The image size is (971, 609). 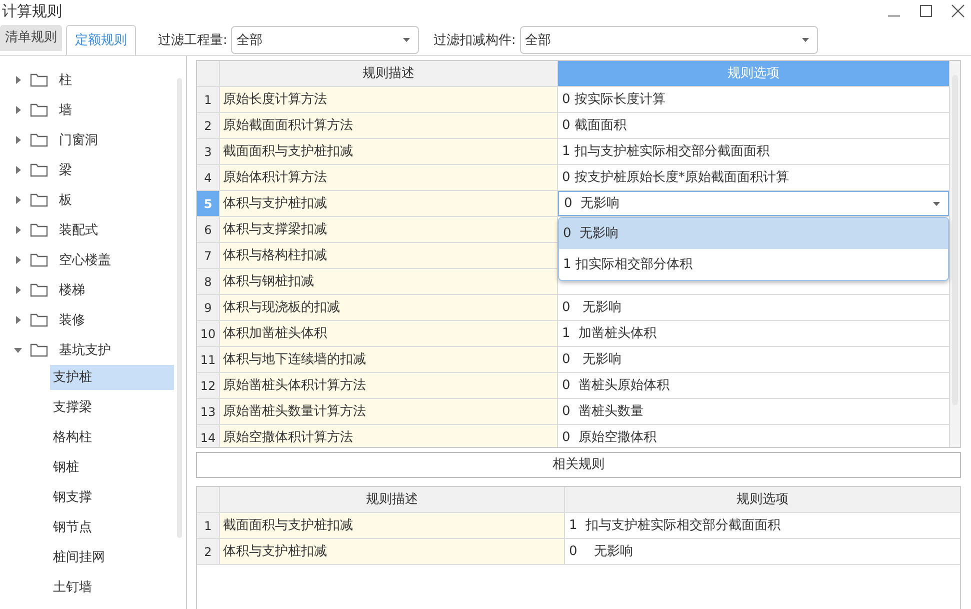 What do you see at coordinates (389, 307) in the screenshot?
I see `table-cell: 体积与现浇板的扣减` at bounding box center [389, 307].